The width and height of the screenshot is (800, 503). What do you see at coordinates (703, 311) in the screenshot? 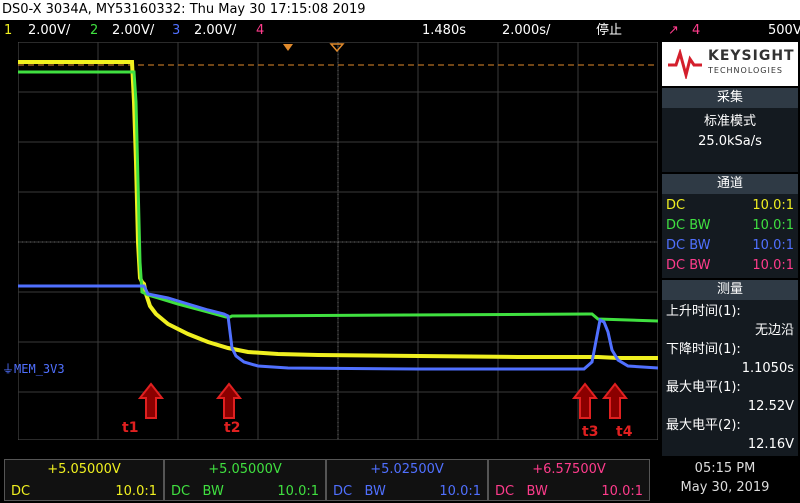
I see `measure-label: 上升时间(1):` at bounding box center [703, 311].